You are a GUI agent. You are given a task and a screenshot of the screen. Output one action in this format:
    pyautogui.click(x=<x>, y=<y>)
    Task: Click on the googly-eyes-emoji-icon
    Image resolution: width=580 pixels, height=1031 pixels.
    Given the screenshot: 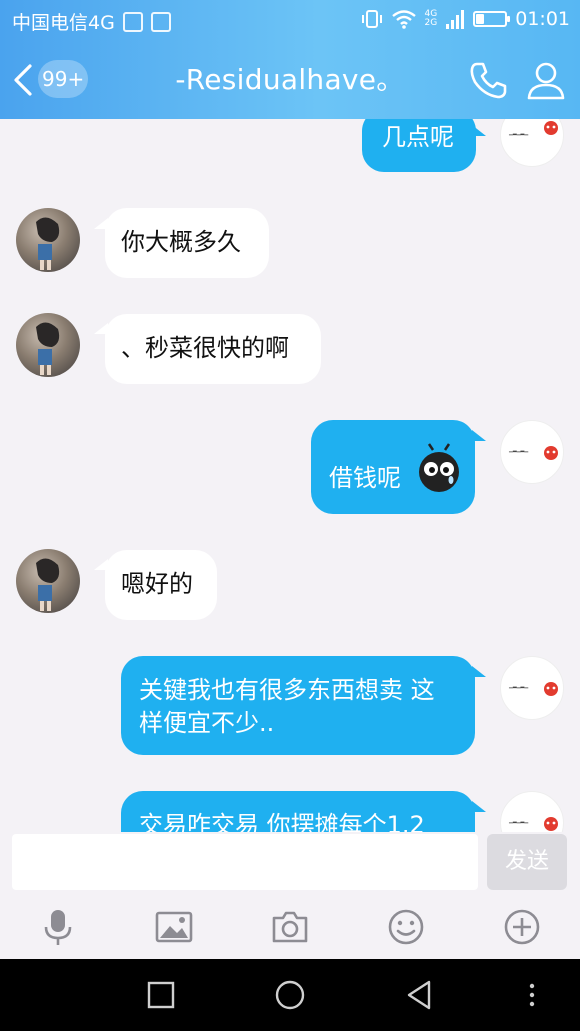 What is the action you would take?
    pyautogui.click(x=439, y=467)
    